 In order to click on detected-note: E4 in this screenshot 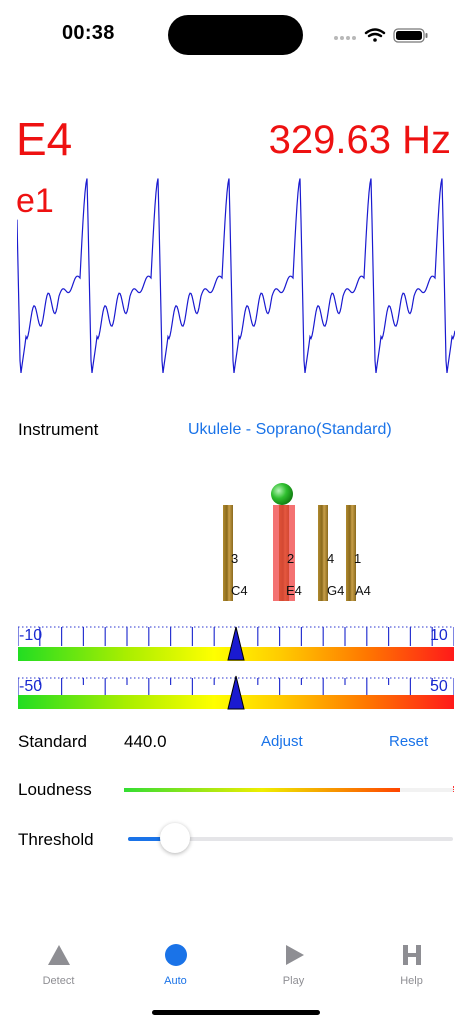, I will do `click(44, 139)`.